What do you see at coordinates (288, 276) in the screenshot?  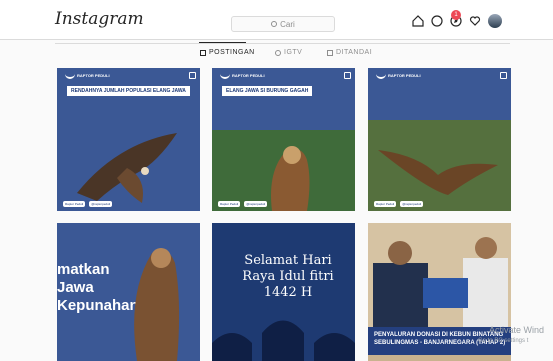 I see `greeting-text: Selamat Hari Raya Idul fitri 1442 H` at bounding box center [288, 276].